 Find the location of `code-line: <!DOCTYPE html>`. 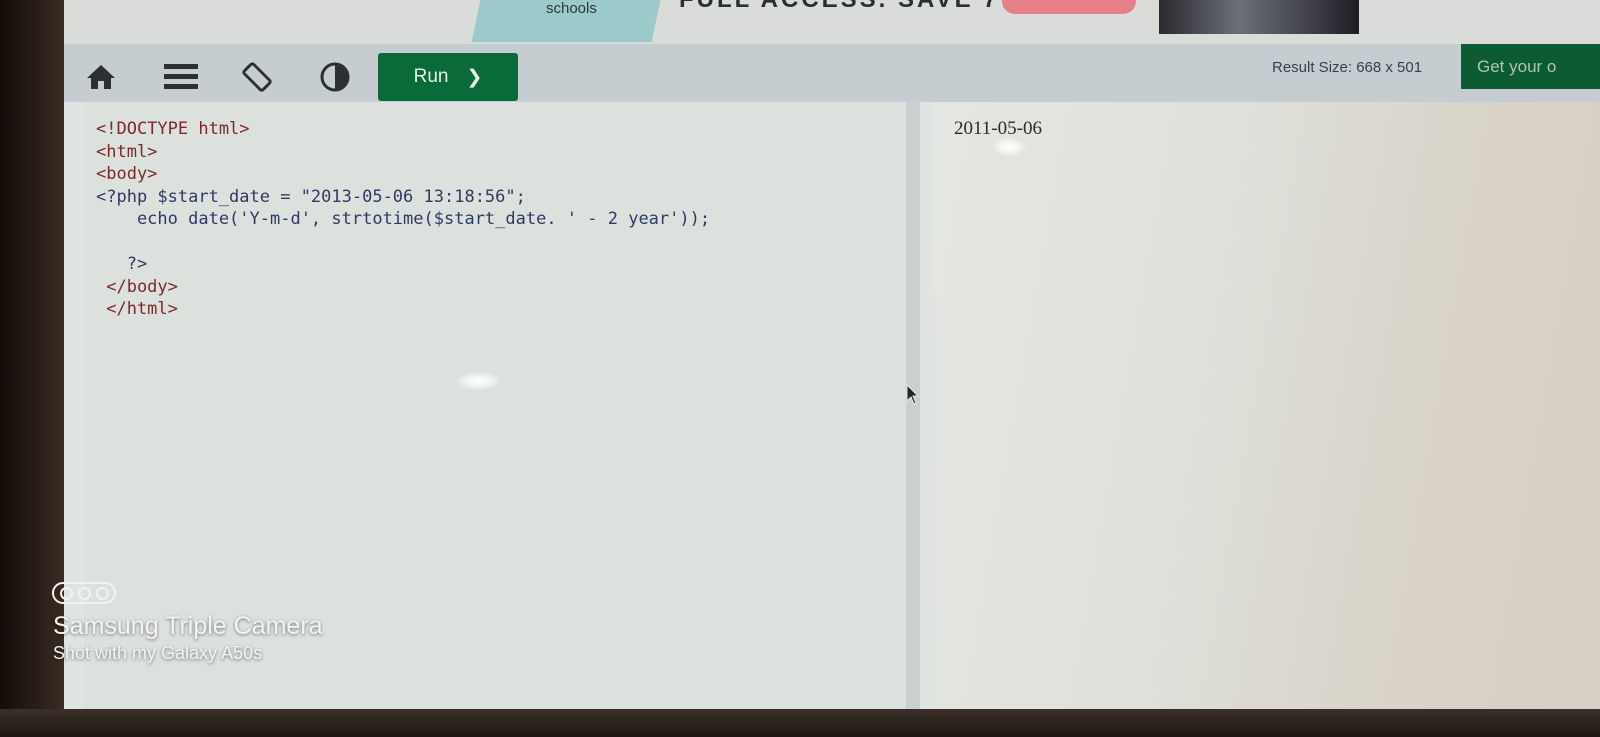

code-line: <!DOCTYPE html> is located at coordinates (173, 129).